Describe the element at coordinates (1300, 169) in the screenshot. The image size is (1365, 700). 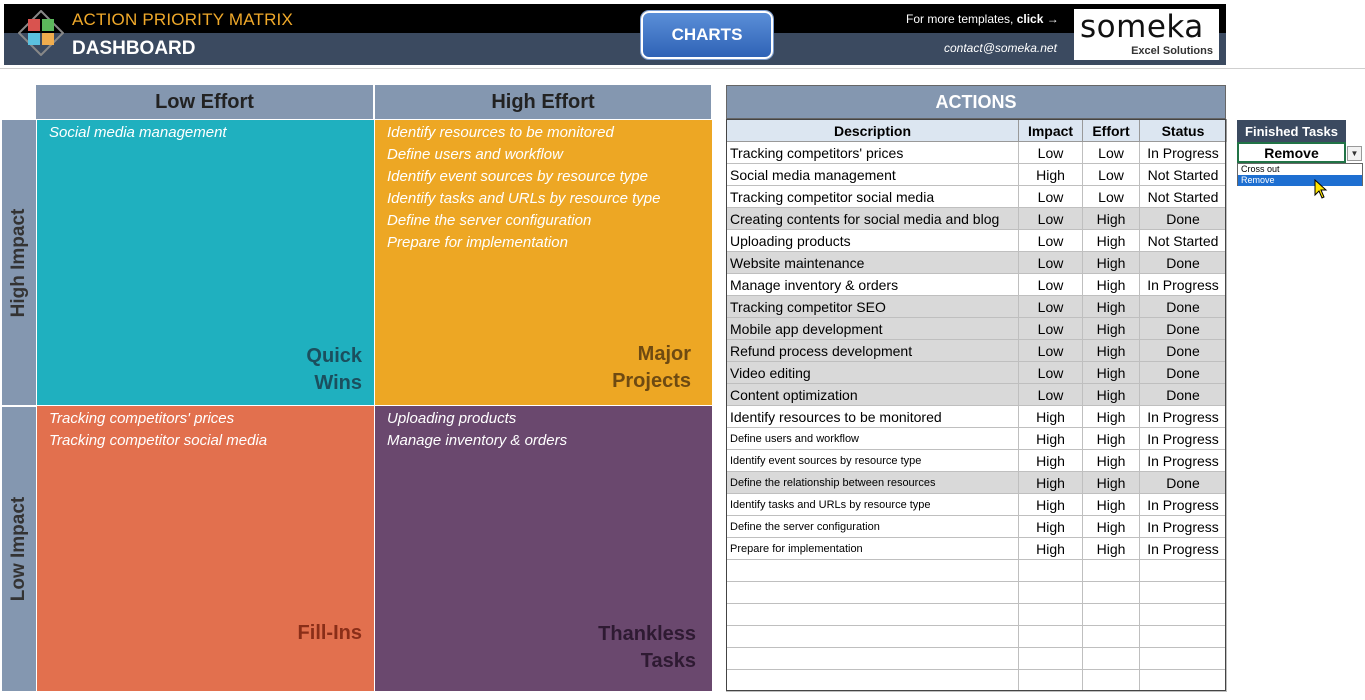
I see `option-cross-out: Cross out` at that location.